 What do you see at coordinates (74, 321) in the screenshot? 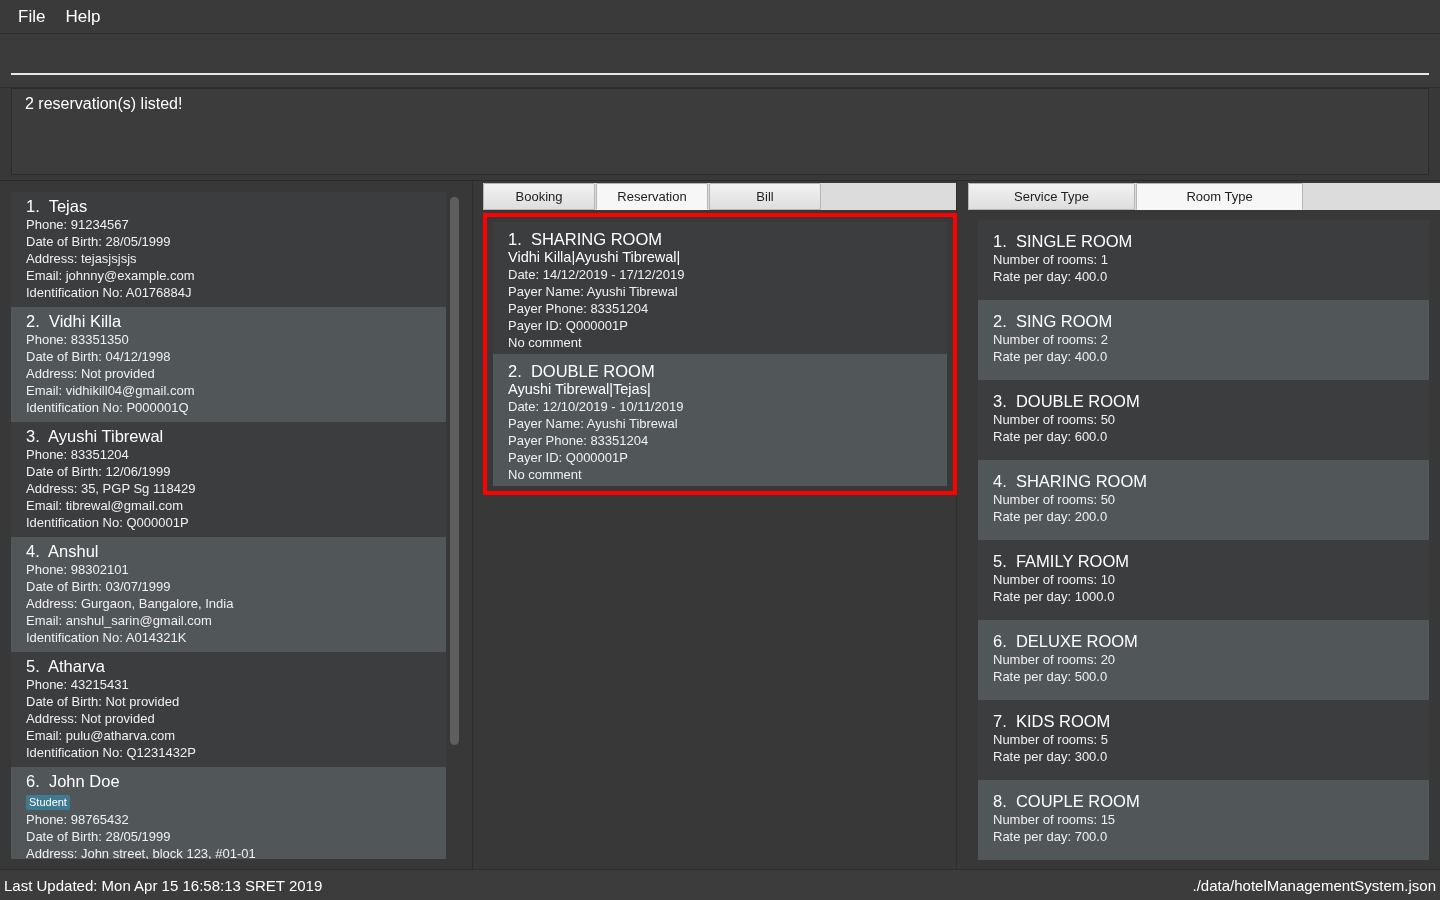
I see `guest-name: 2. Vidhi Killa` at bounding box center [74, 321].